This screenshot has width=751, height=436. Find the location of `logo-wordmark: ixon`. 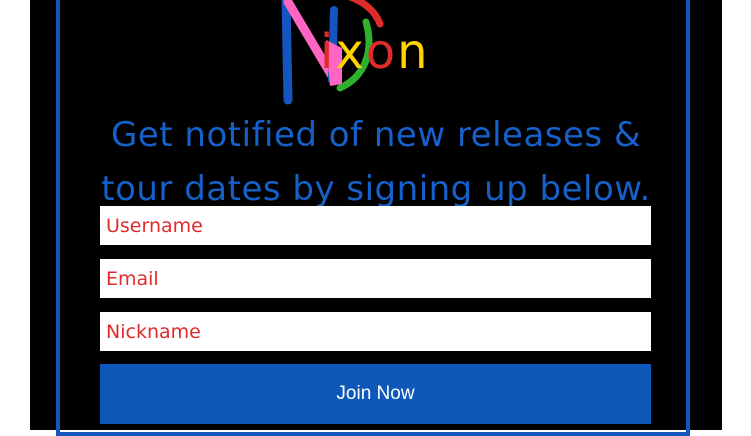

logo-wordmark: ixon is located at coordinates (375, 52).